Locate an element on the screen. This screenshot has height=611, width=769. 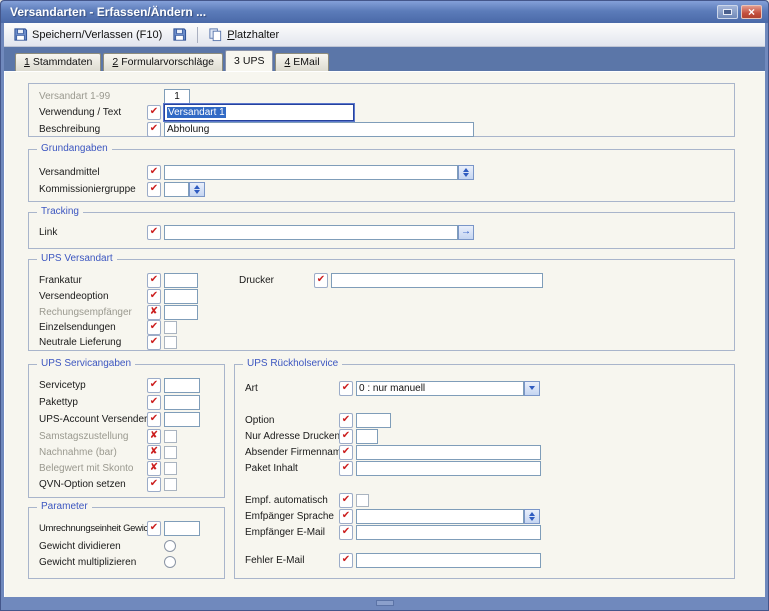
nachnahme-cross-icon: ✘ is located at coordinates (154, 452).